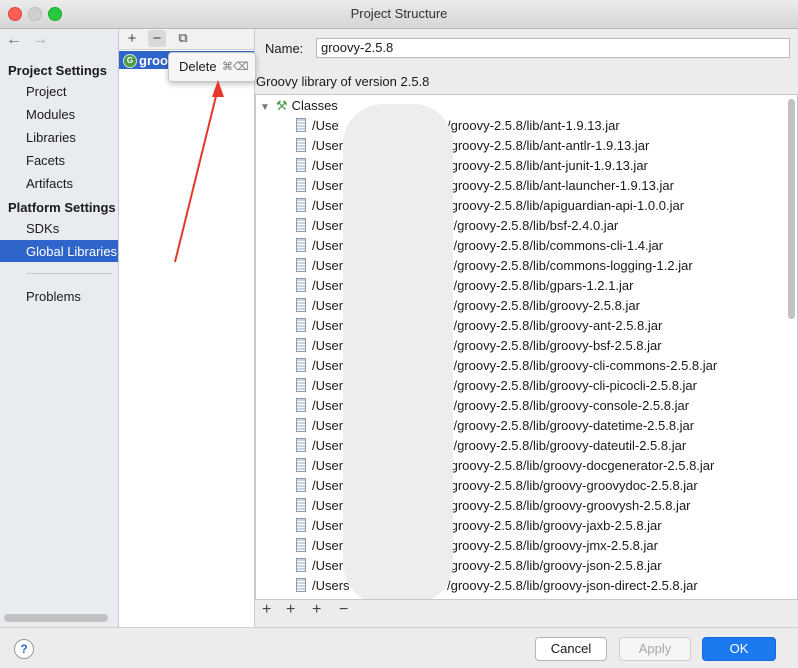  What do you see at coordinates (555, 325) in the screenshot?
I see `path-suffix: v/groovy-2.5.8/lib/groovy-ant-2.5.8.jar` at bounding box center [555, 325].